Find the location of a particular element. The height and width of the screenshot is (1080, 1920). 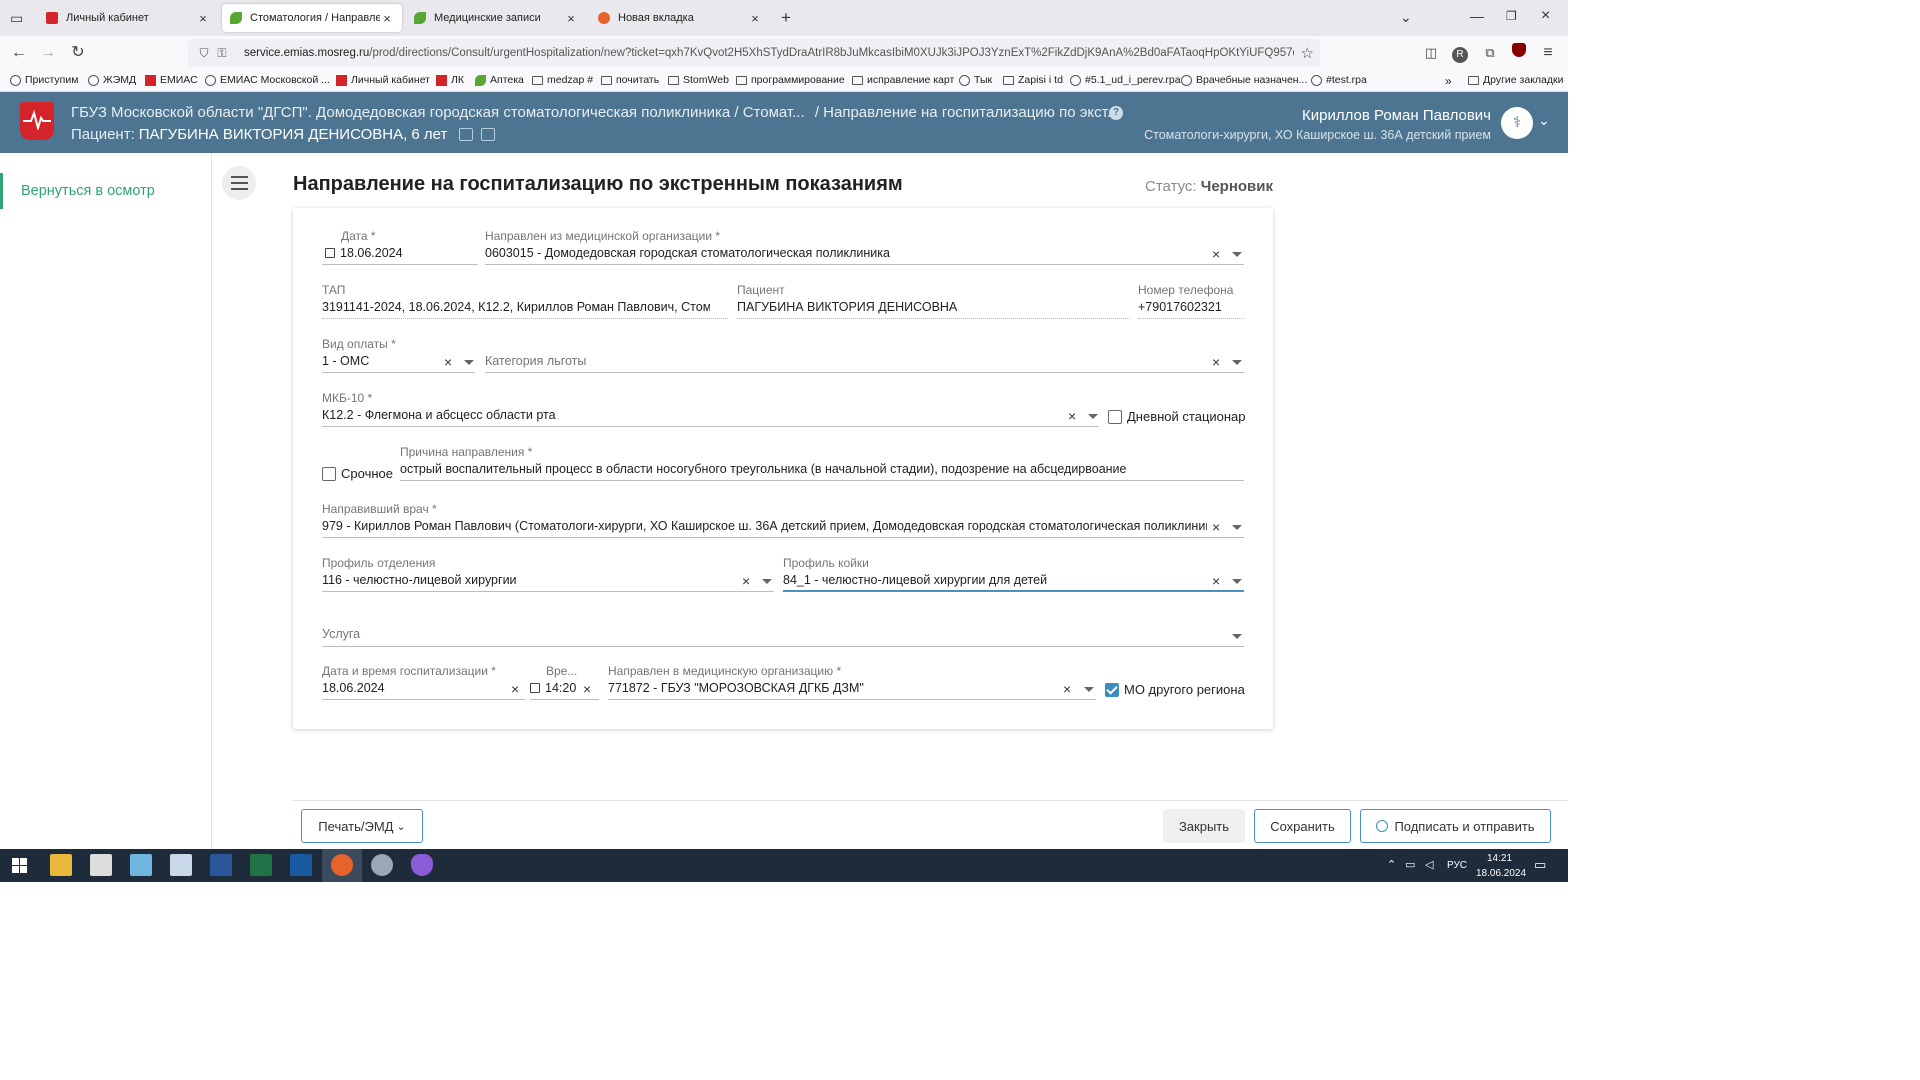

bookmark-star-icon: ☆ is located at coordinates (1307, 53).